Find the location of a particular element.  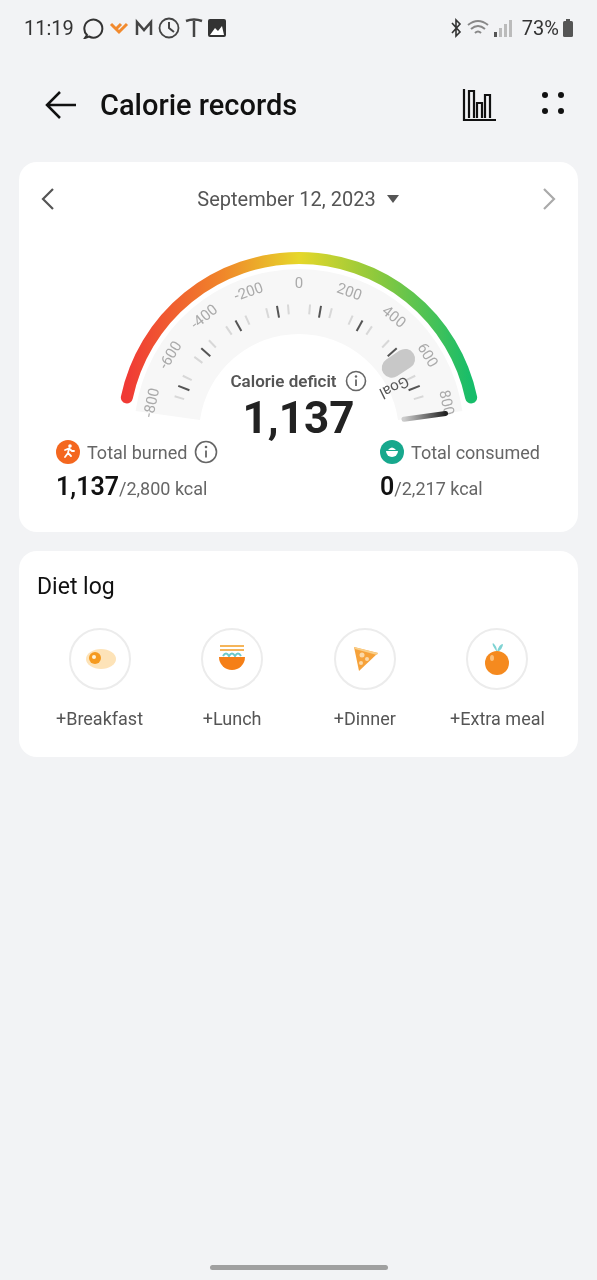

total-value: 0 is located at coordinates (387, 486).